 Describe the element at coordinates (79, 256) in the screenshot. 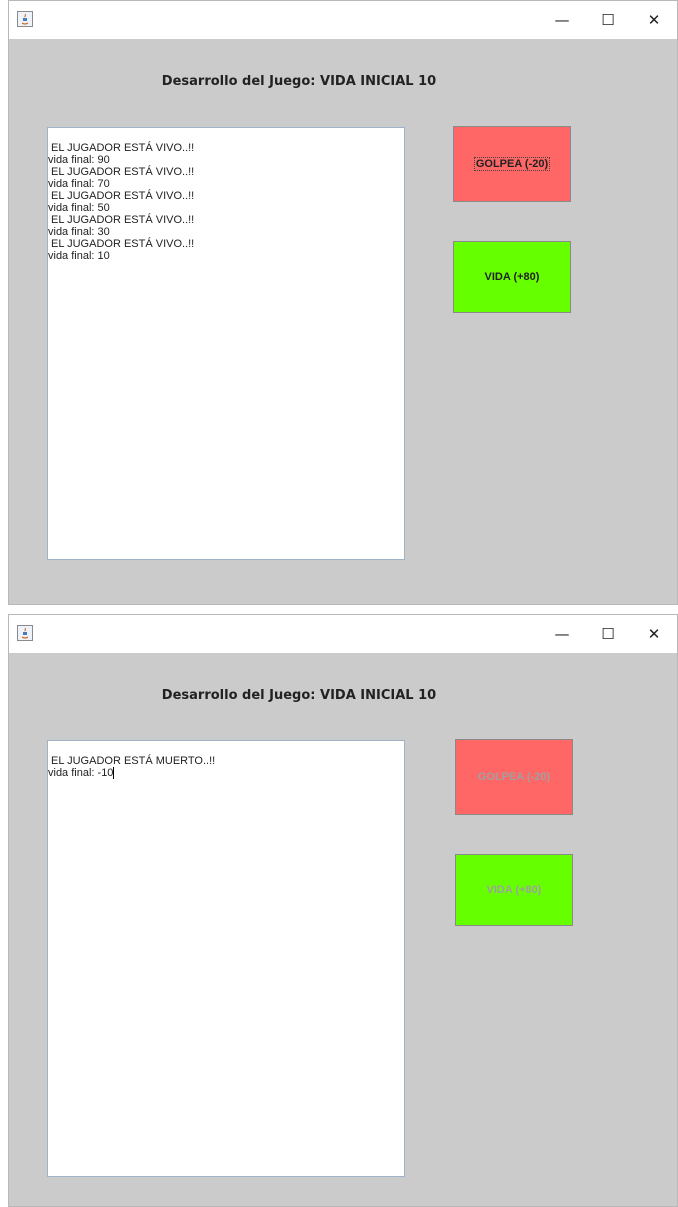

I see `log-line: vida final: 10` at that location.